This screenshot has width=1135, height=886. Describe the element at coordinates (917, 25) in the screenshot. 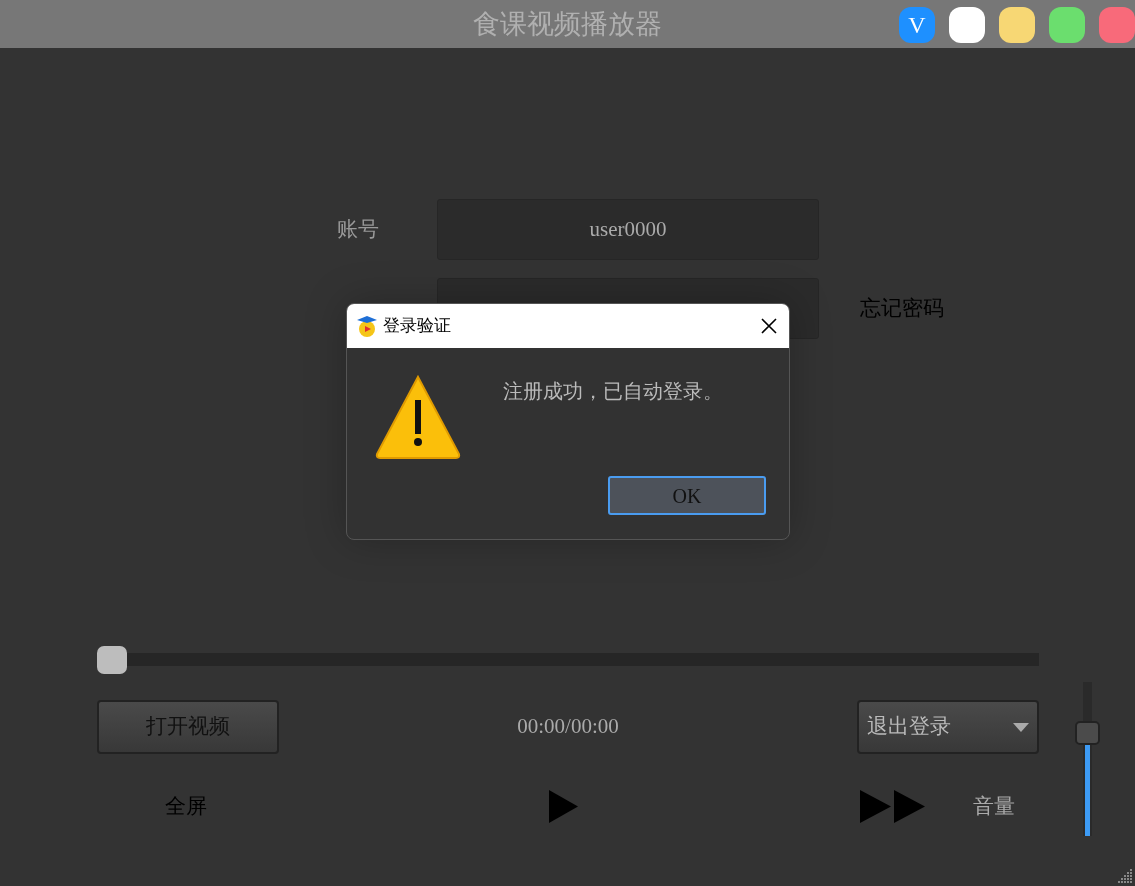

I see `v-button: V` at that location.